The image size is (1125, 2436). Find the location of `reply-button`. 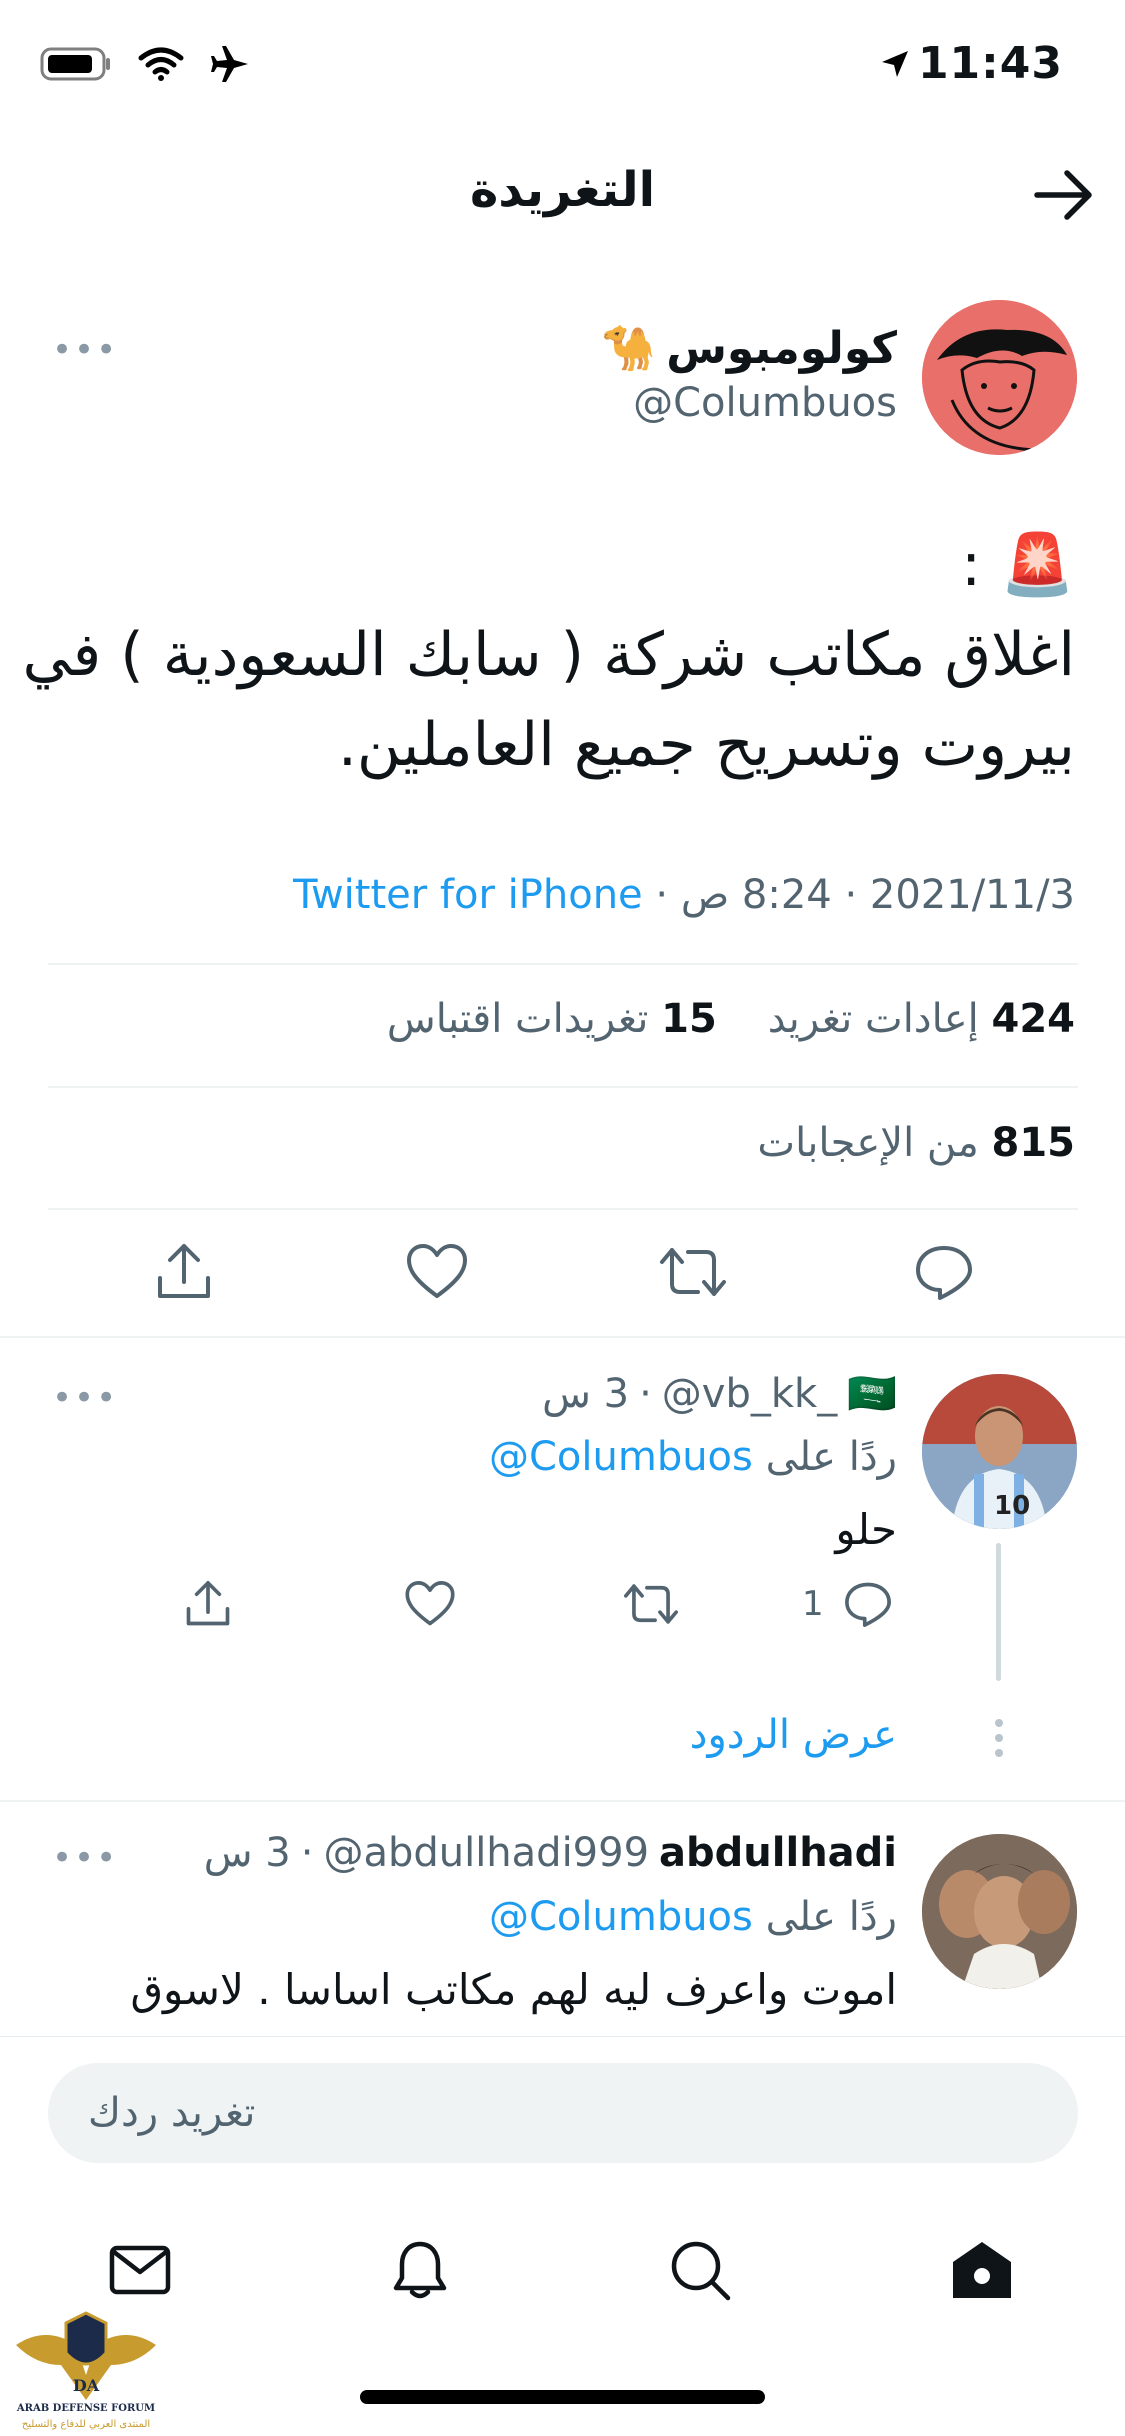

reply-button is located at coordinates (944, 1274).